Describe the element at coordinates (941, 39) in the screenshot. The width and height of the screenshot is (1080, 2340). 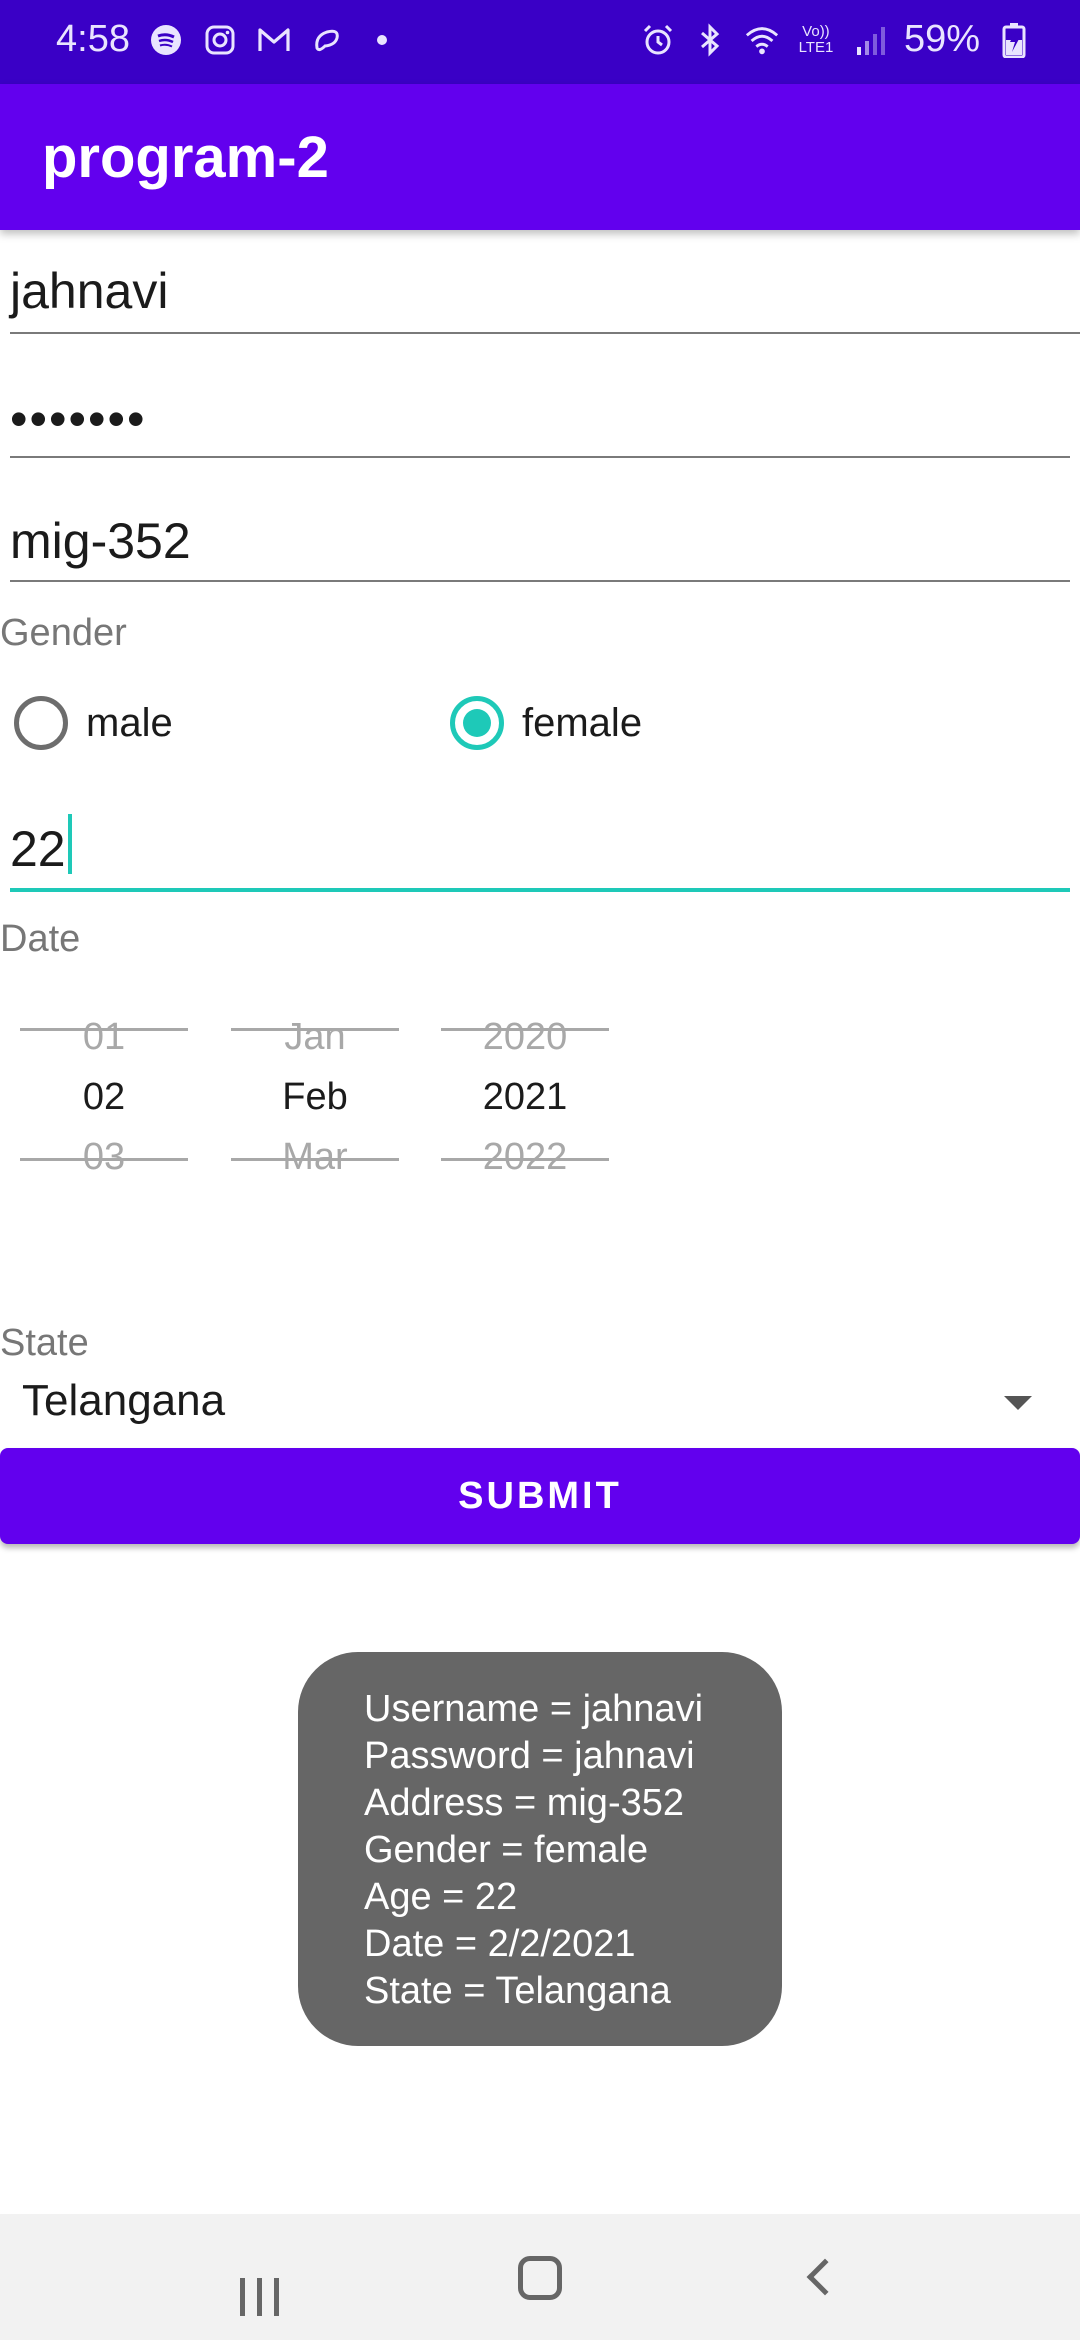
I see `battery-percentage: 59%` at that location.